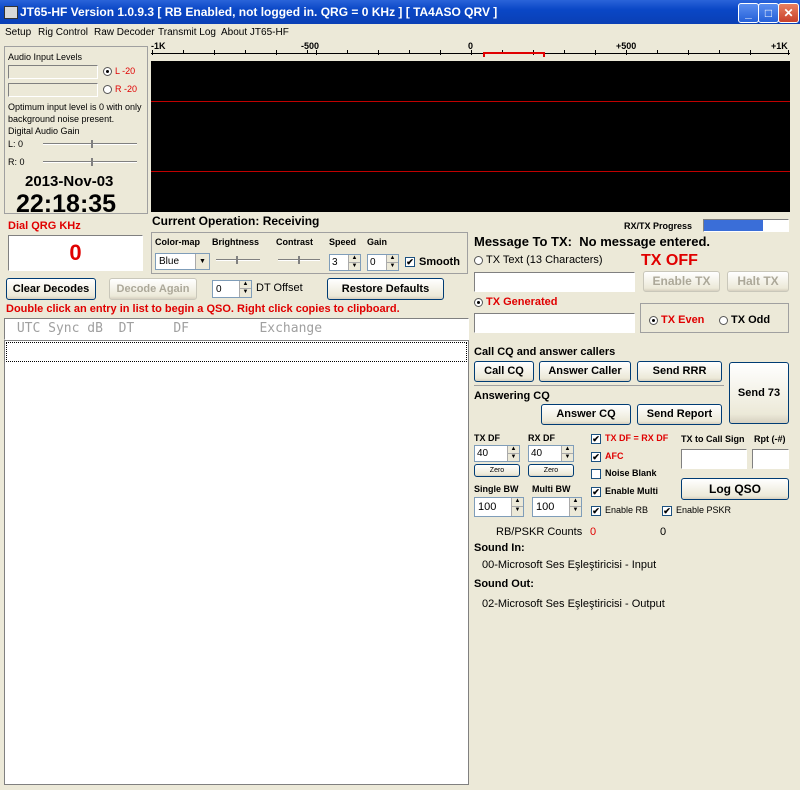  What do you see at coordinates (614, 456) in the screenshot?
I see `afc-label: AFC` at bounding box center [614, 456].